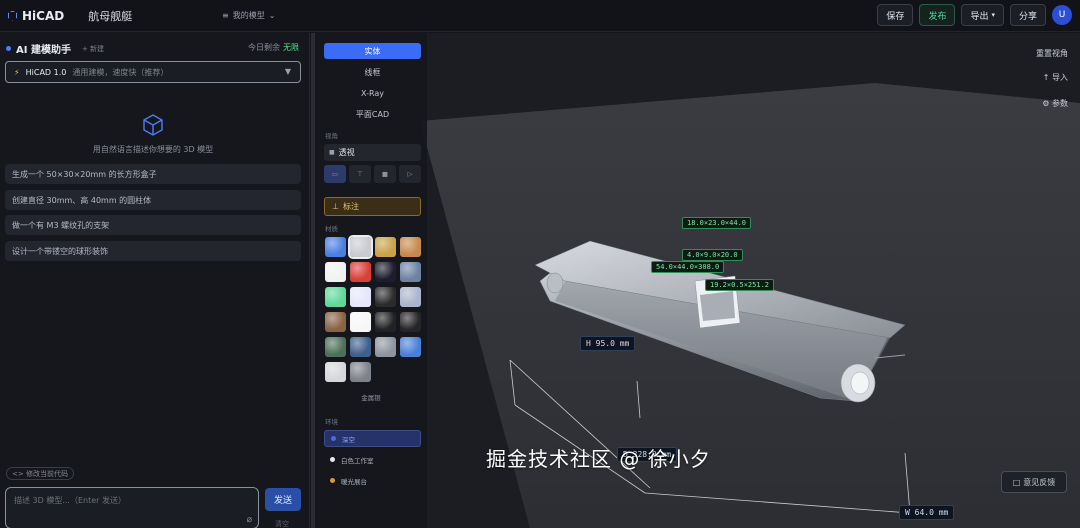 This screenshot has width=1080, height=528. Describe the element at coordinates (331, 422) in the screenshot. I see `environment-section-label: 环境` at that location.